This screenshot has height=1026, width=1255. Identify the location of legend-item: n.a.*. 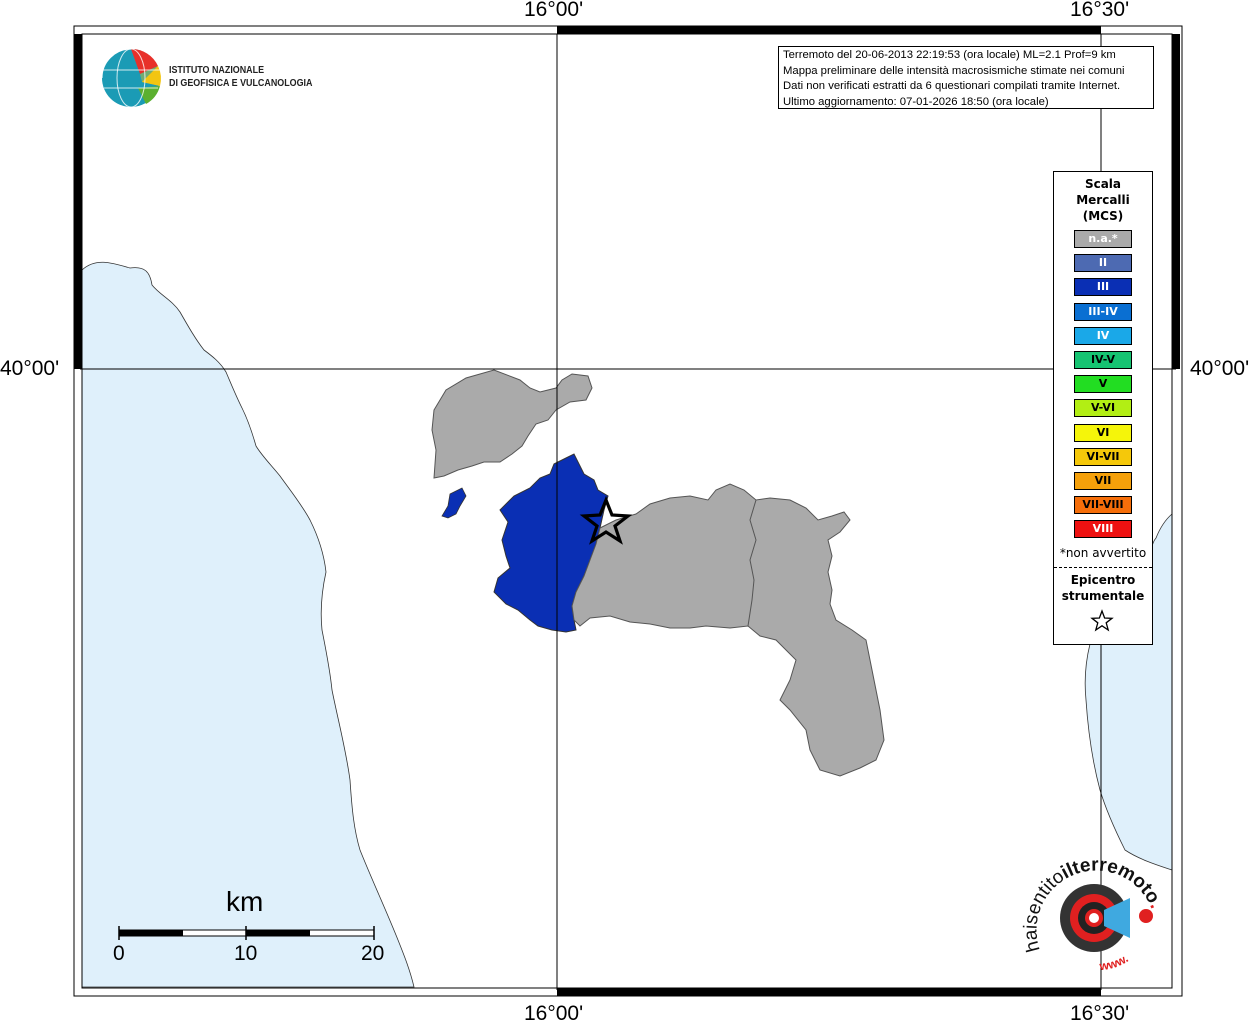
(1103, 239).